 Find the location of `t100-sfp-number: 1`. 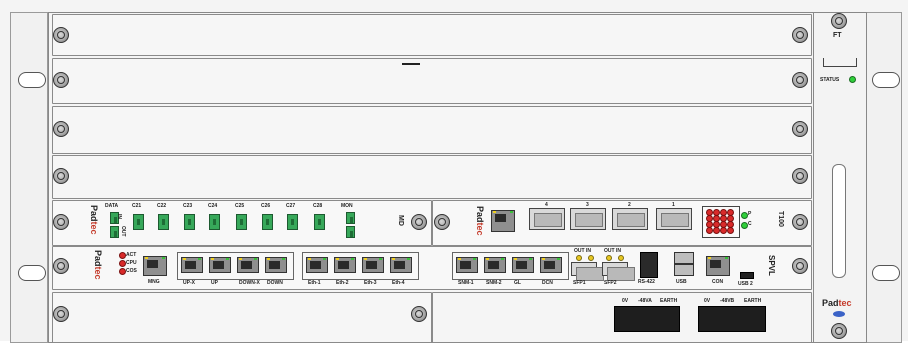

t100-sfp-number: 1 is located at coordinates (673, 205).